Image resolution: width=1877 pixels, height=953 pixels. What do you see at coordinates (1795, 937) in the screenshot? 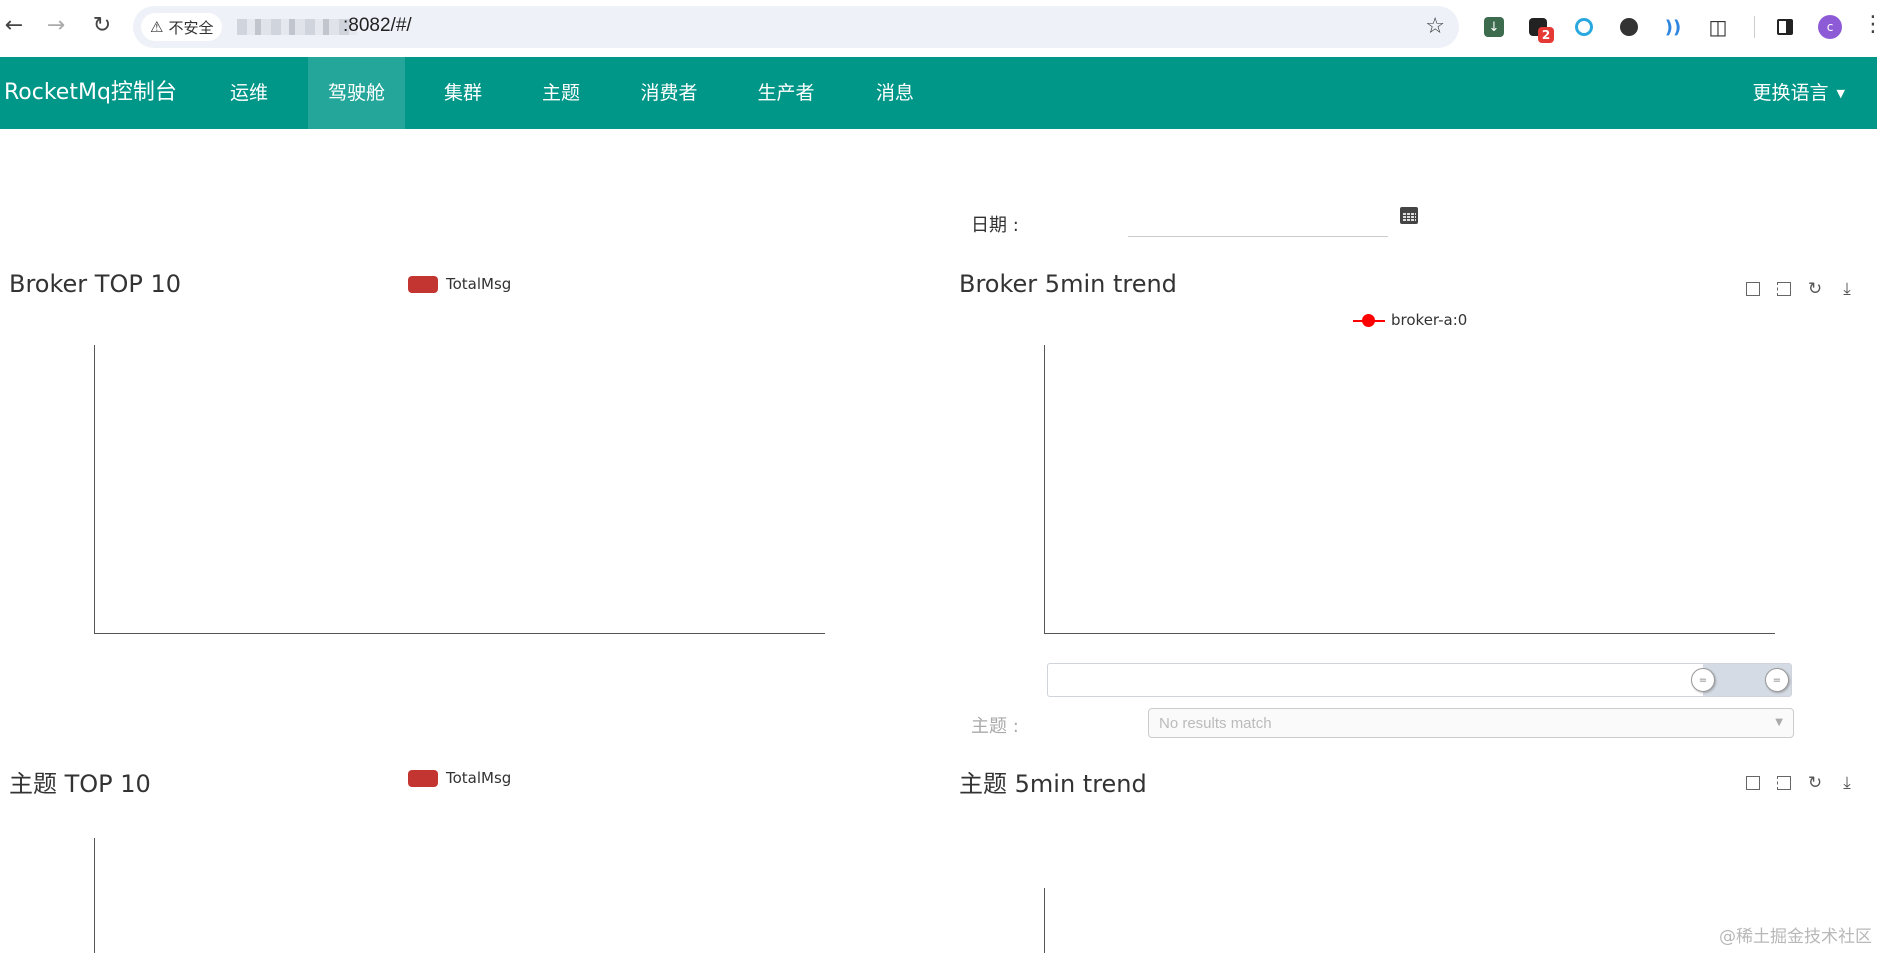
I see `watermark: @稀土掘金技术社区` at bounding box center [1795, 937].